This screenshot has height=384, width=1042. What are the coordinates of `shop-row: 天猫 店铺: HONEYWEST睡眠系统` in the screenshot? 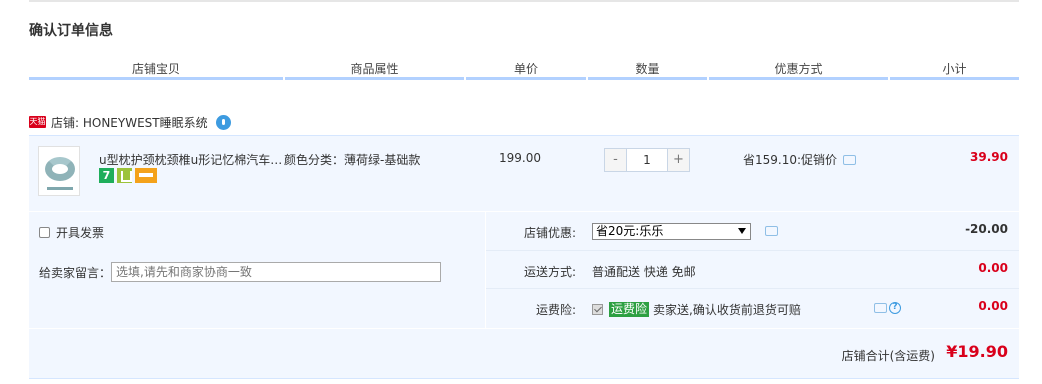 It's located at (130, 122).